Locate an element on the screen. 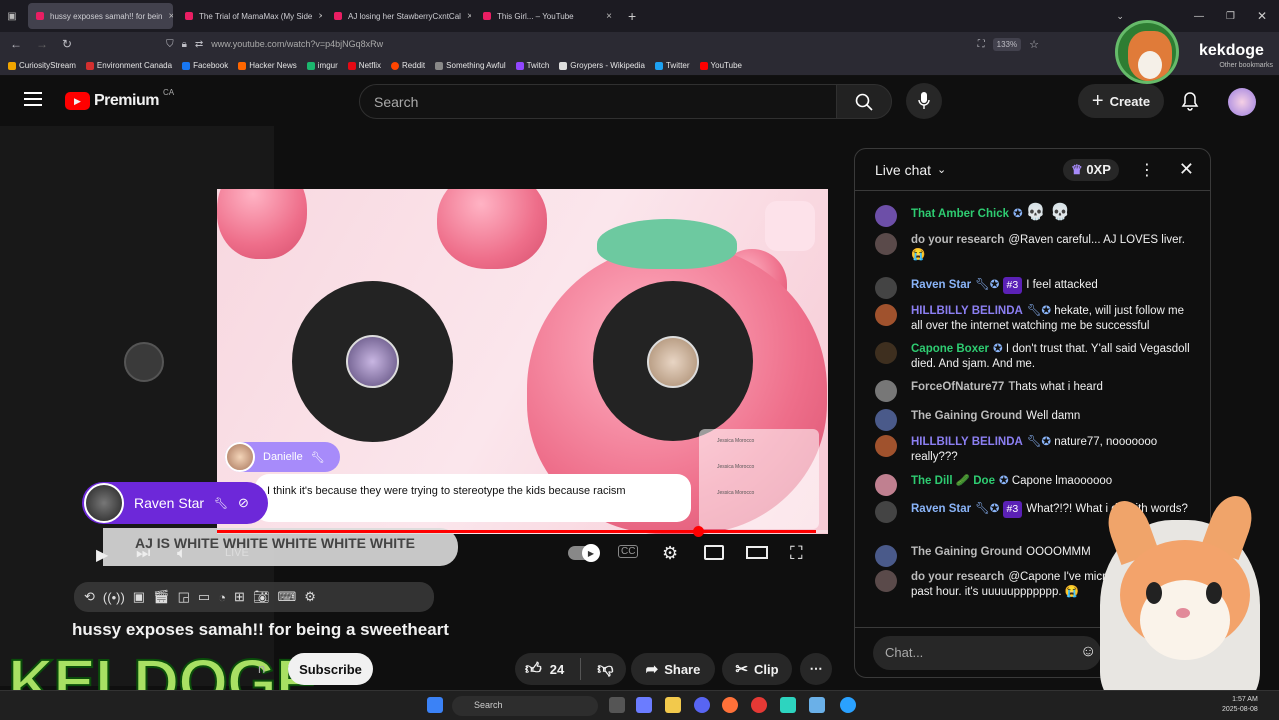 Image resolution: width=1279 pixels, height=720 pixels. screenshot-icon: ⛶ is located at coordinates (981, 44).